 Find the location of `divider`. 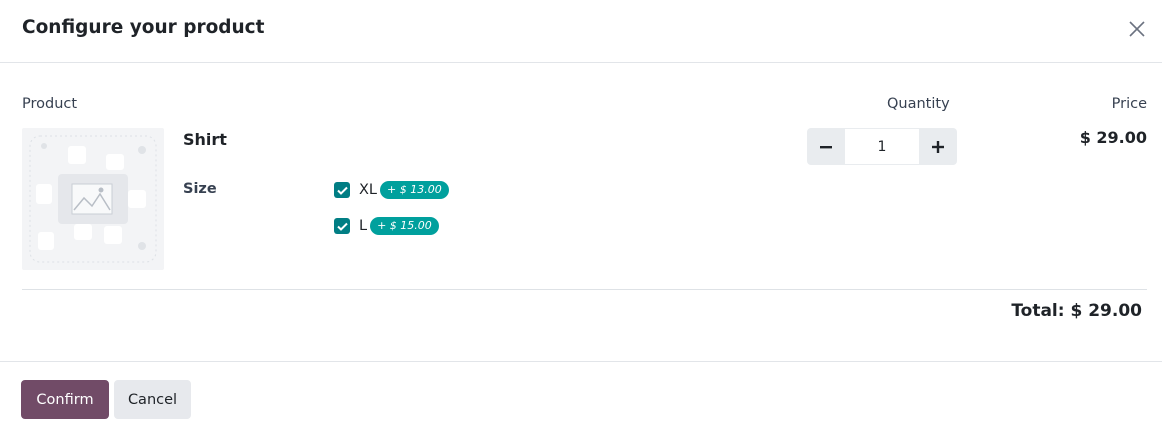

divider is located at coordinates (584, 289).